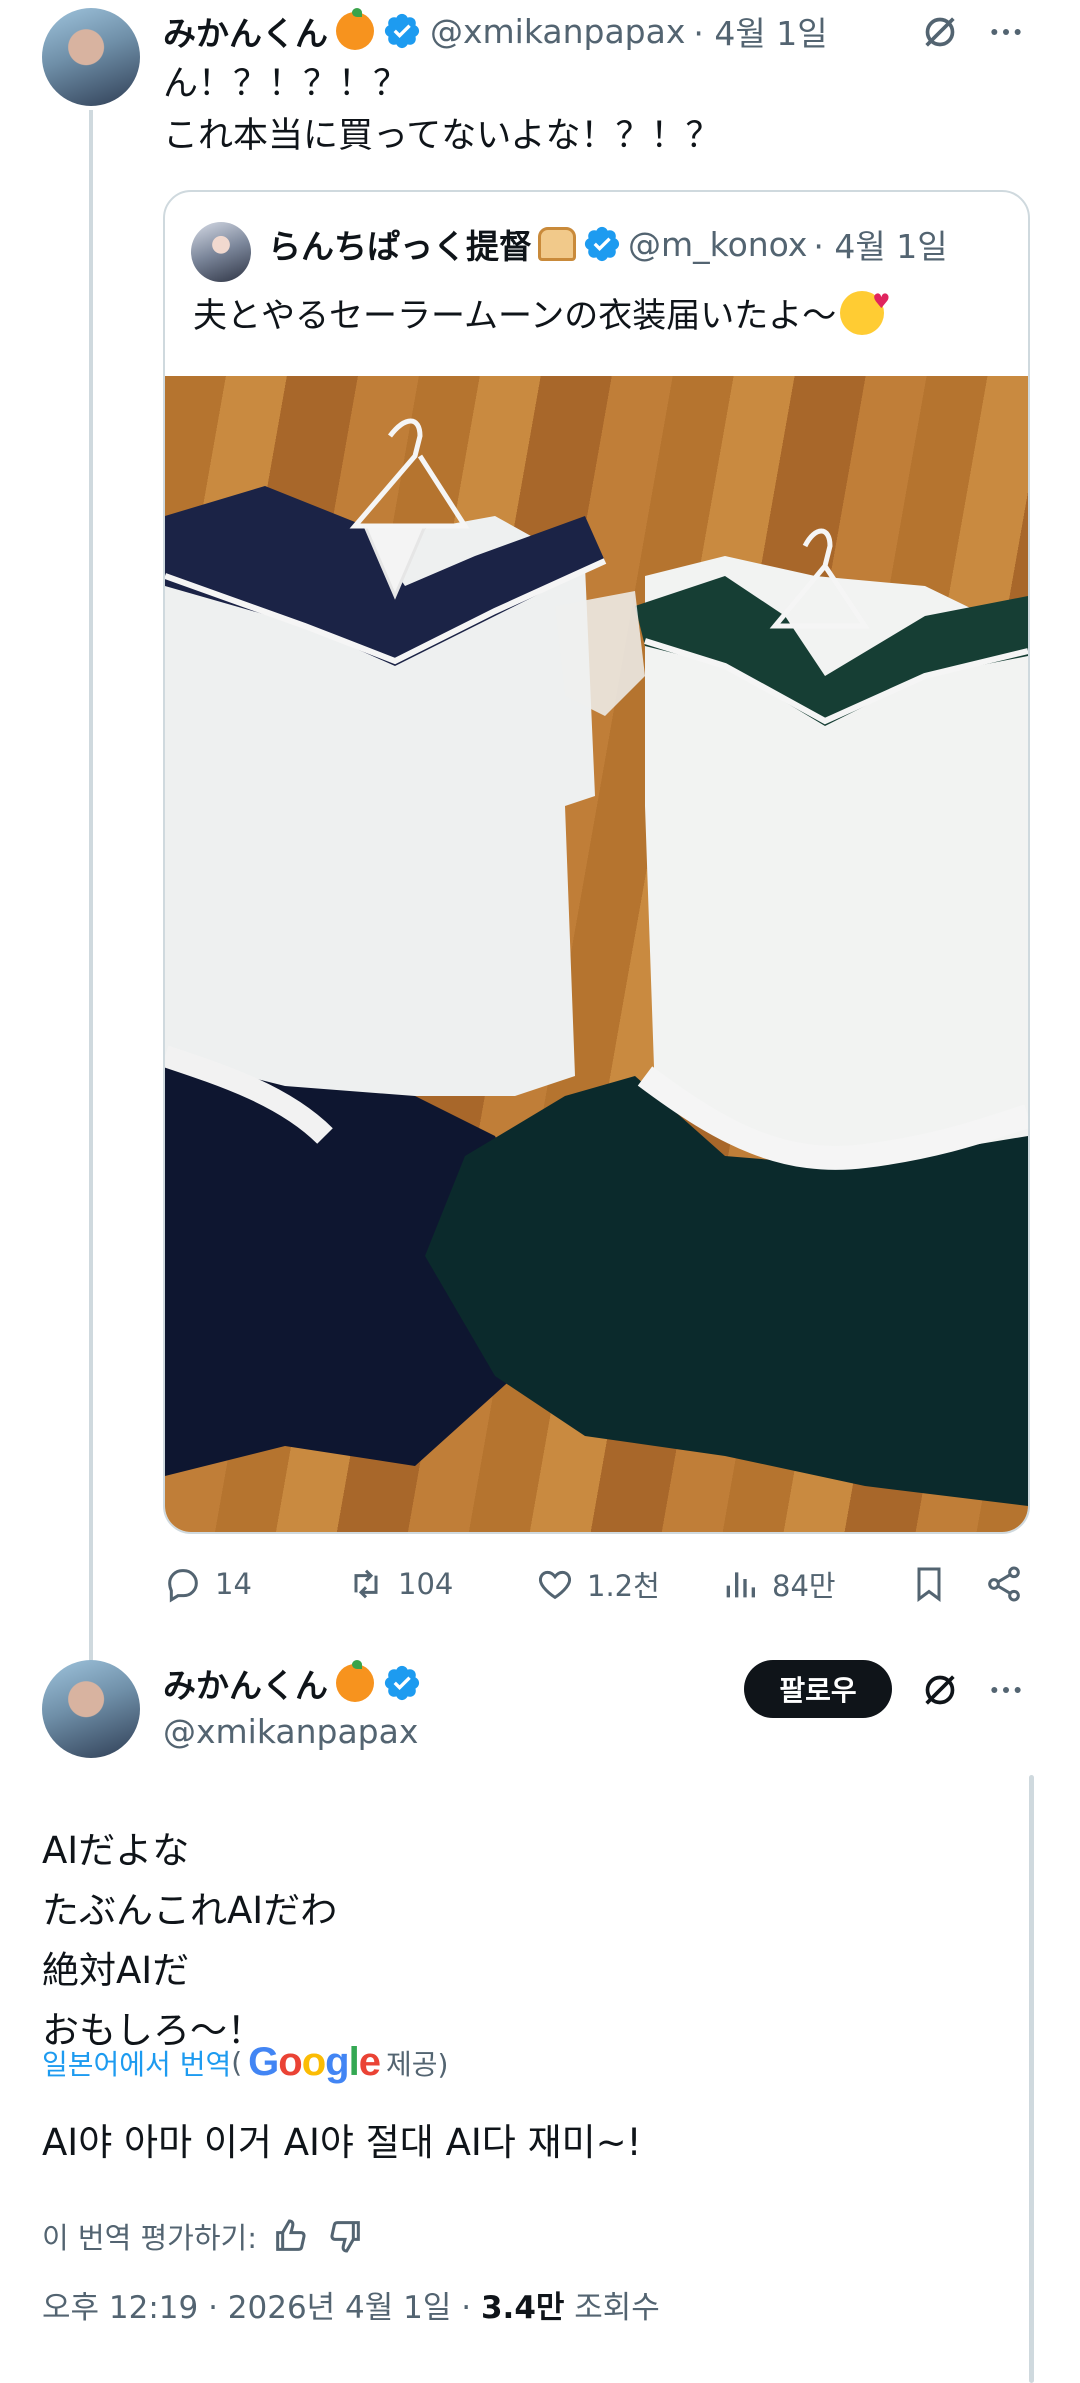 The image size is (1080, 2383). Describe the element at coordinates (515, 316) in the screenshot. I see `quoted-text-body: 夫とやるセーラームーンの衣装届いたよ〜` at that location.